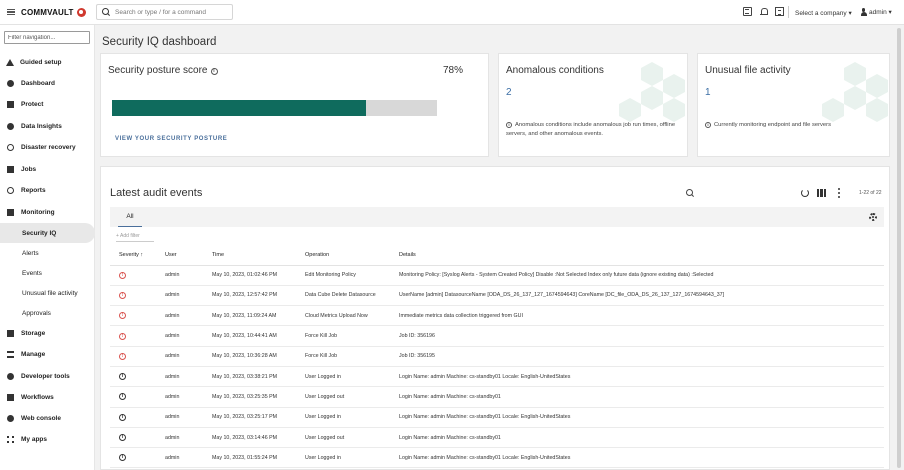 This screenshot has width=904, height=470. I want to click on sidebar-item-jobs: Jobs, so click(47, 169).